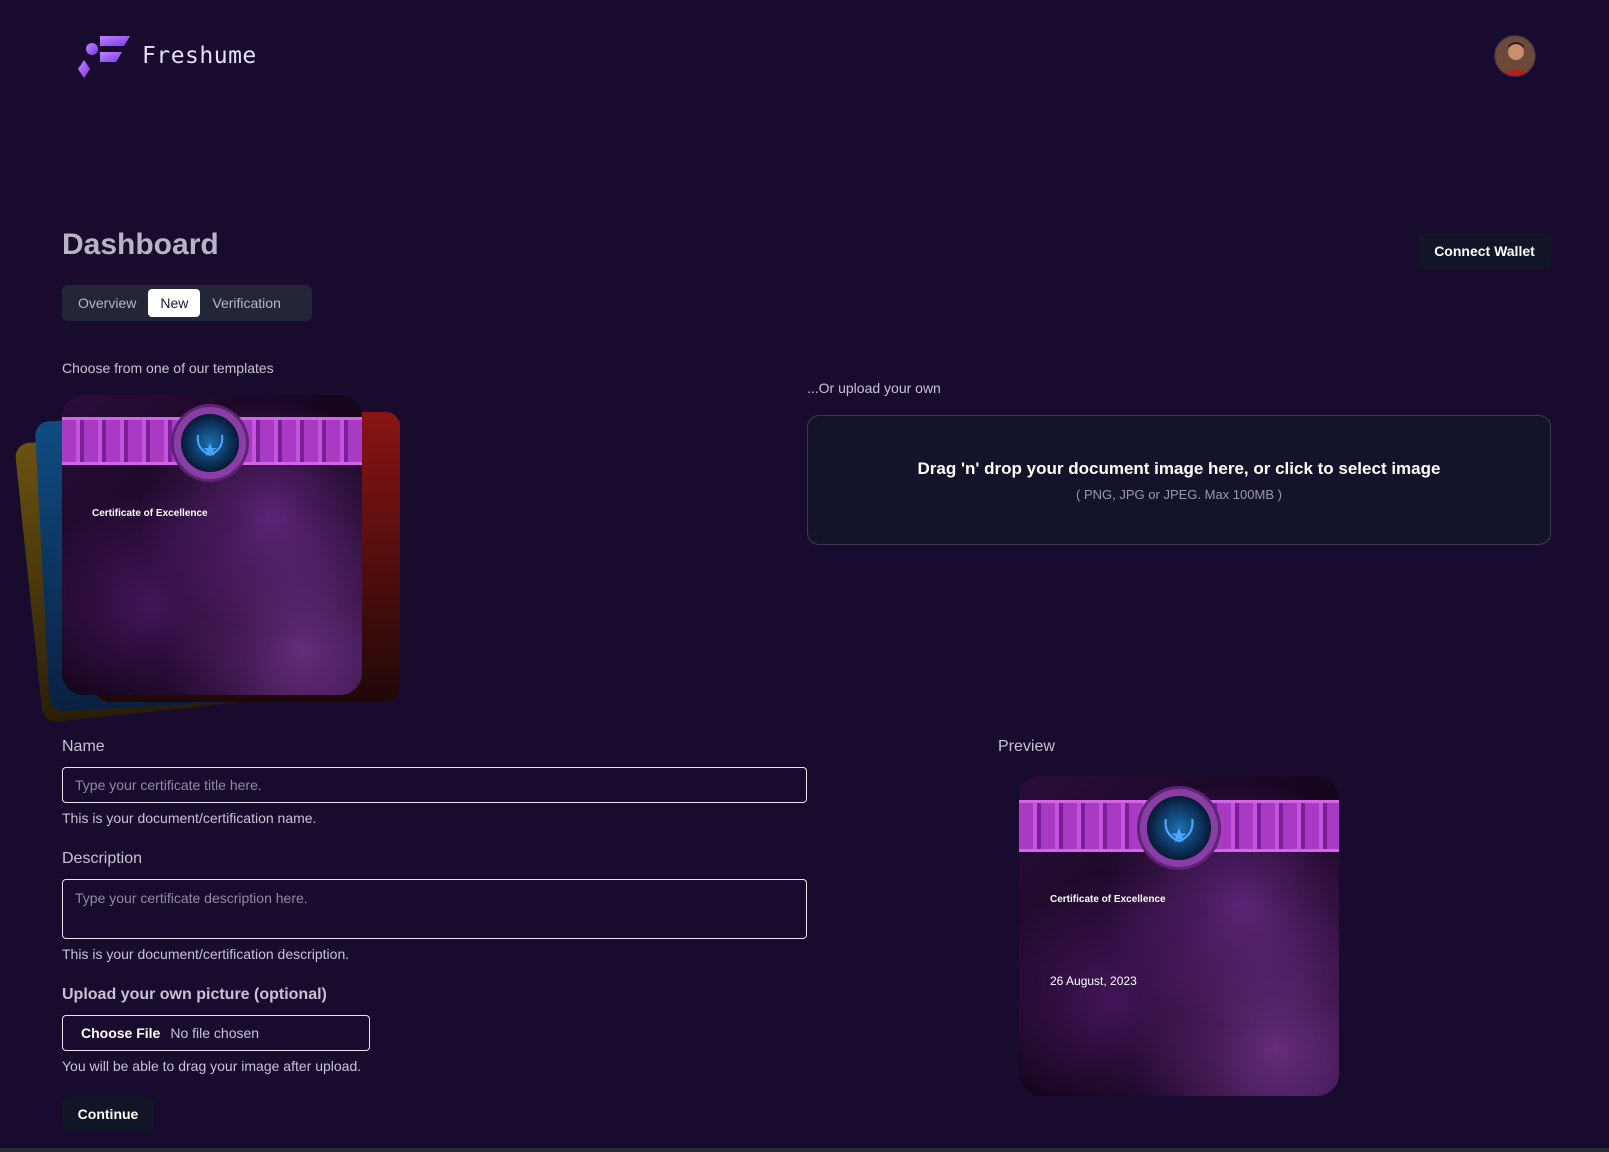  I want to click on tab-verification: Verification, so click(246, 303).